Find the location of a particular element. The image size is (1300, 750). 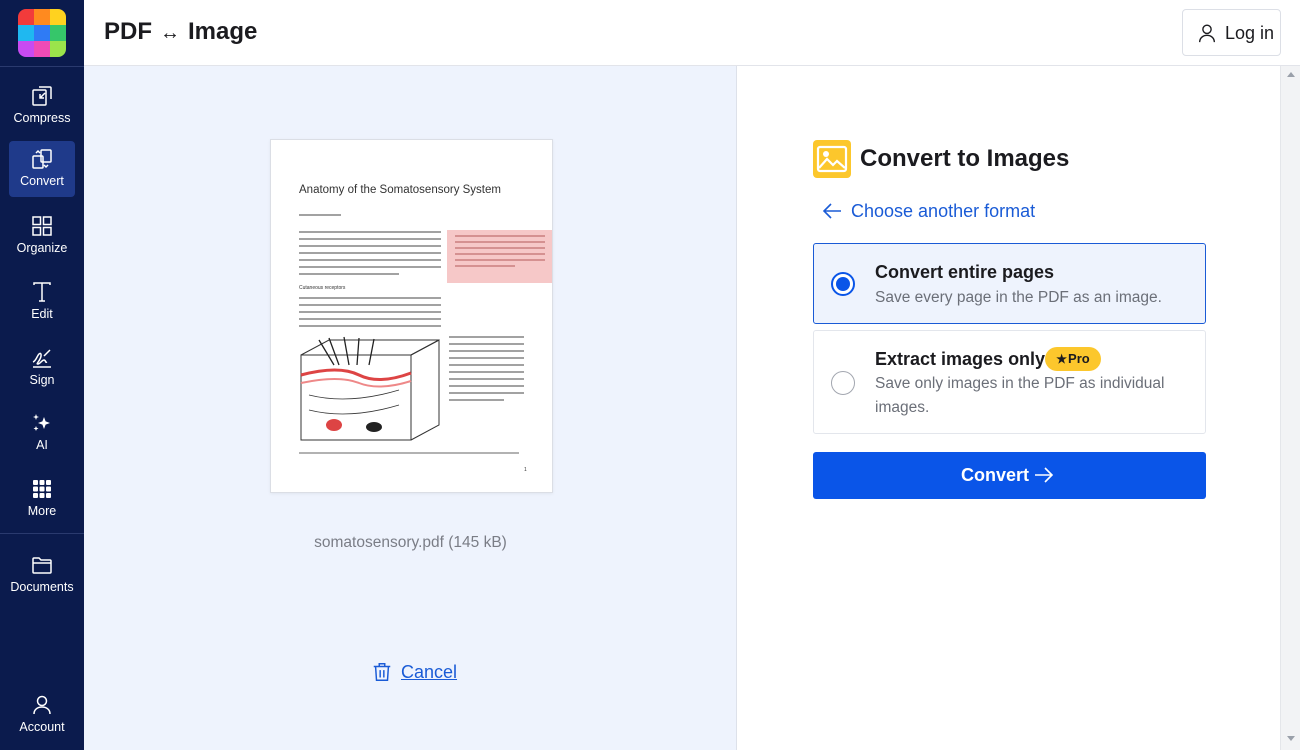

arrow-left-icon is located at coordinates (831, 211).